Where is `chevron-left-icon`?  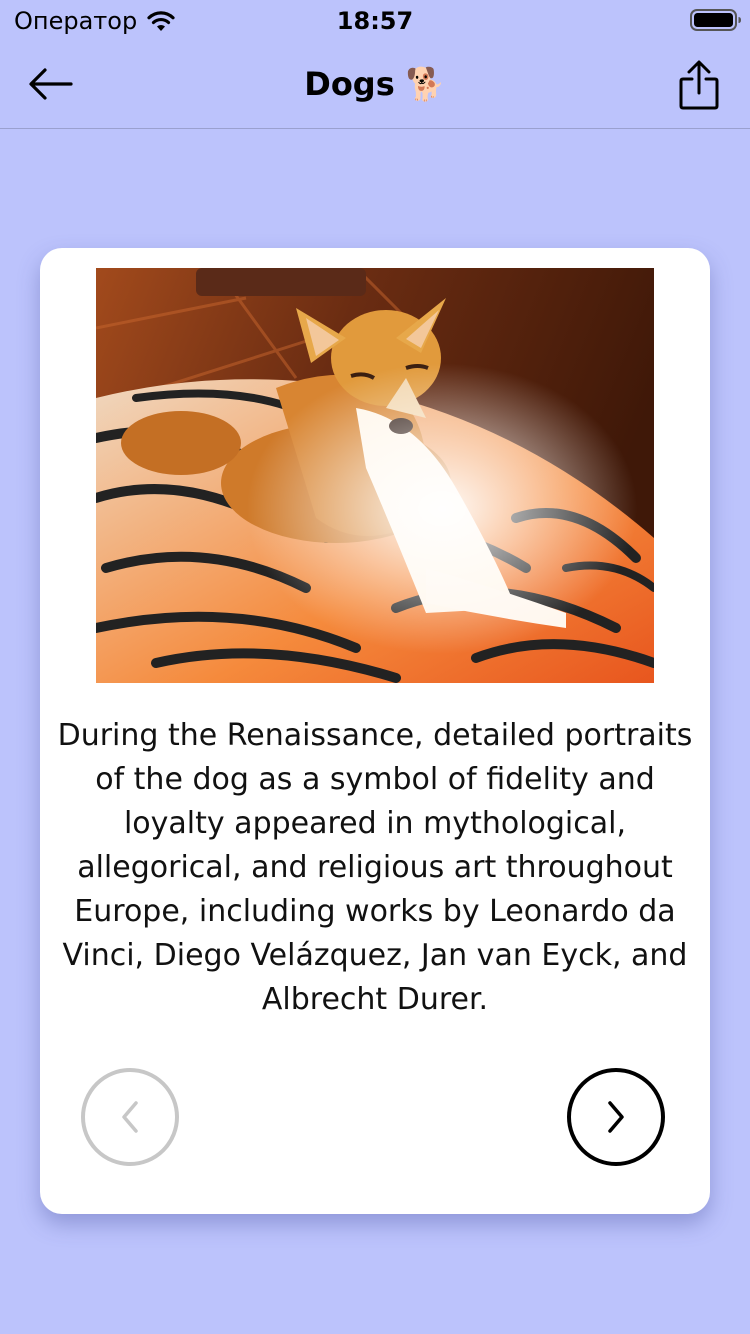 chevron-left-icon is located at coordinates (130, 1117).